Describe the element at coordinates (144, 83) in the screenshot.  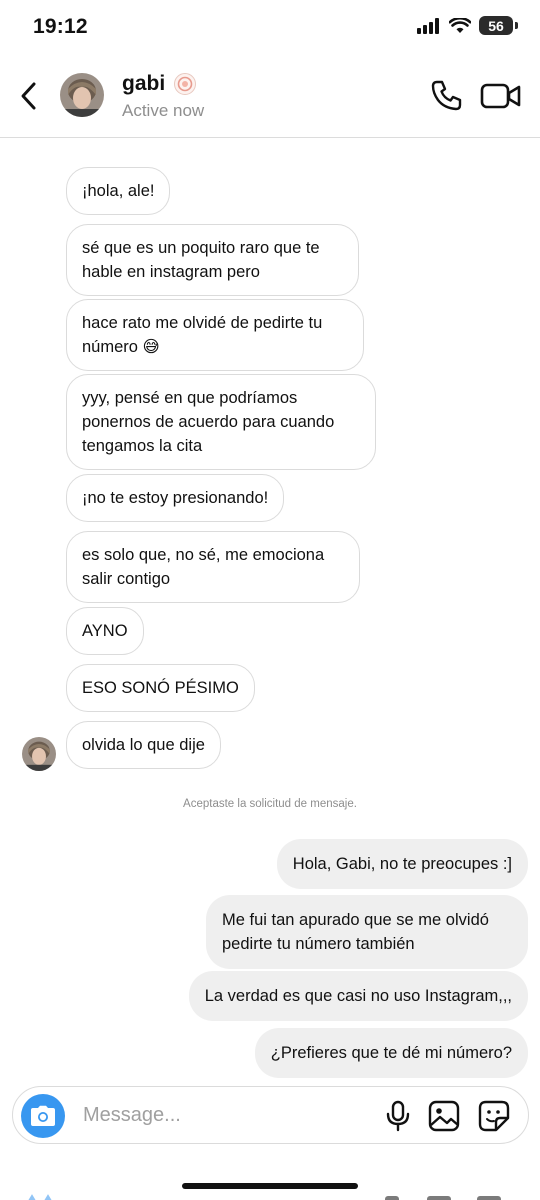
I see `contact-name: gabi` at that location.